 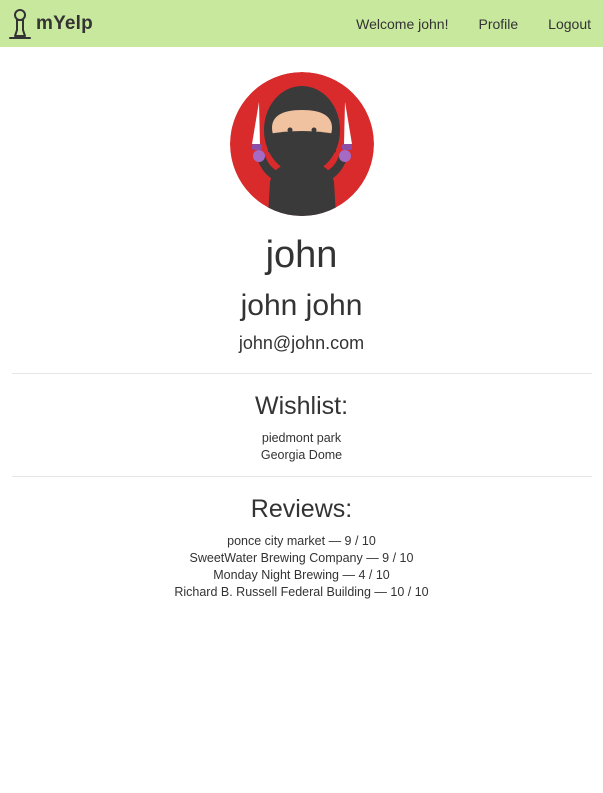 I want to click on profile-full-name: john john, so click(x=301, y=305).